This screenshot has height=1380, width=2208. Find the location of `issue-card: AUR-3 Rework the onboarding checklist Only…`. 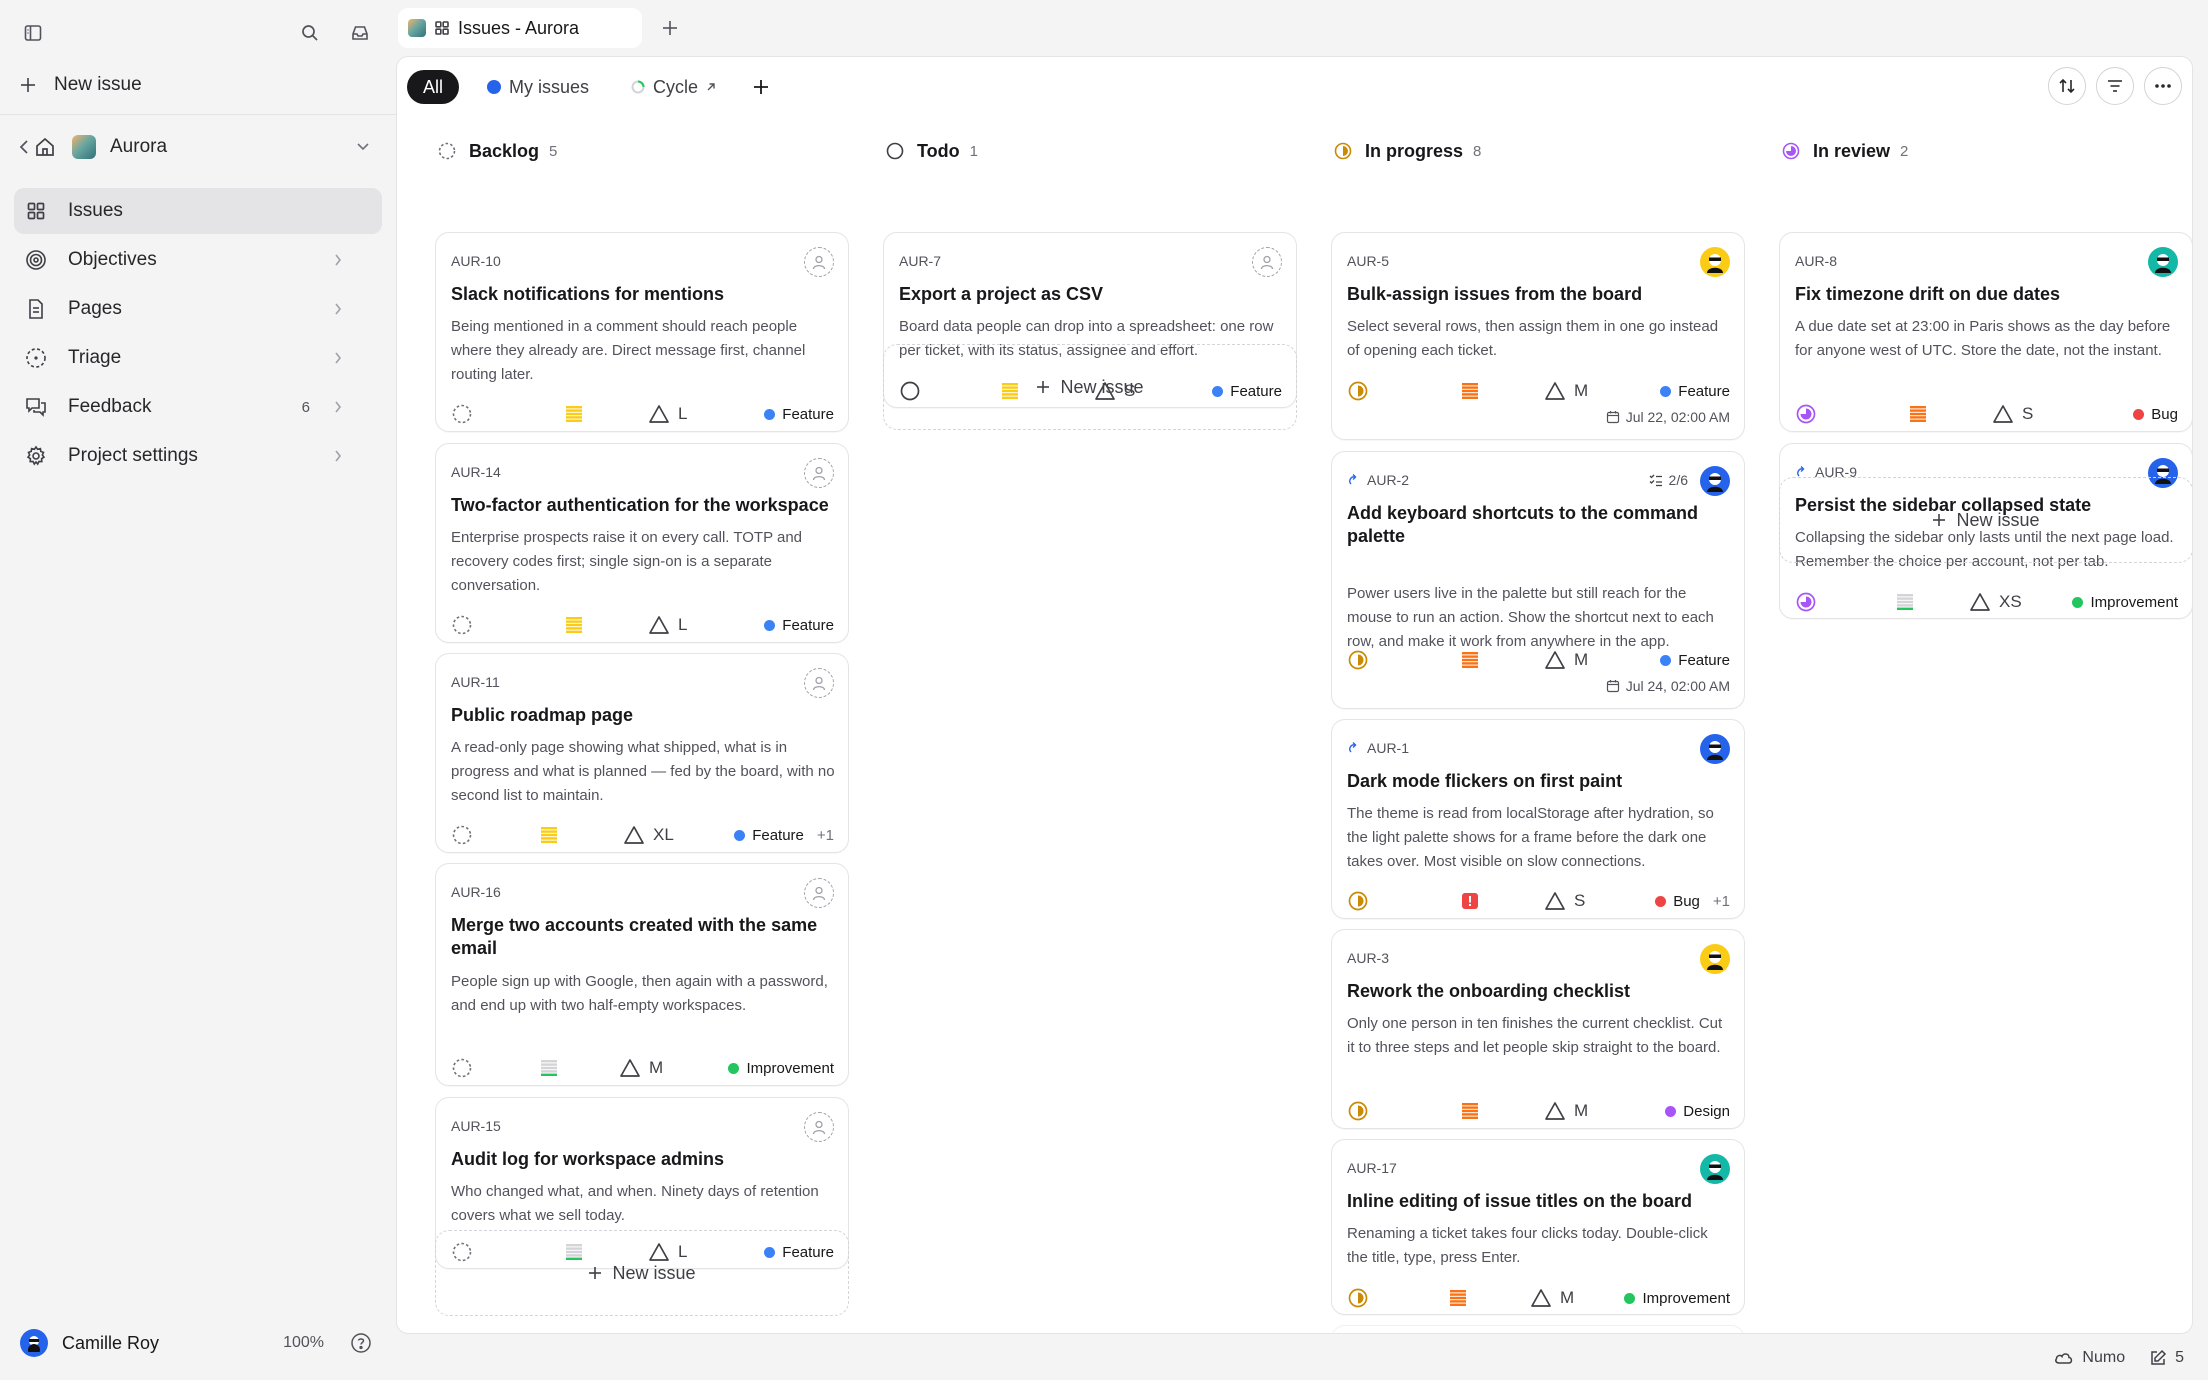

issue-card: AUR-3 Rework the onboarding checklist Only… is located at coordinates (1538, 1029).